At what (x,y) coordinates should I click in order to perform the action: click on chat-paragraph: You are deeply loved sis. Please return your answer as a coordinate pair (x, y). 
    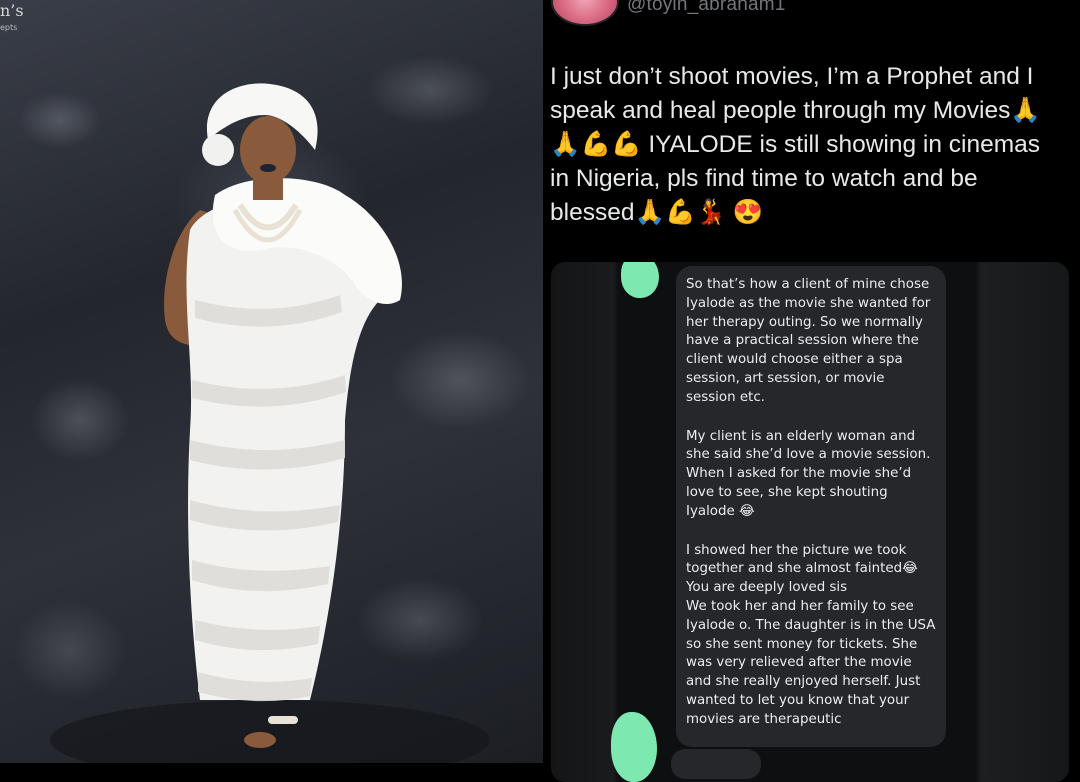
    Looking at the image, I should click on (767, 588).